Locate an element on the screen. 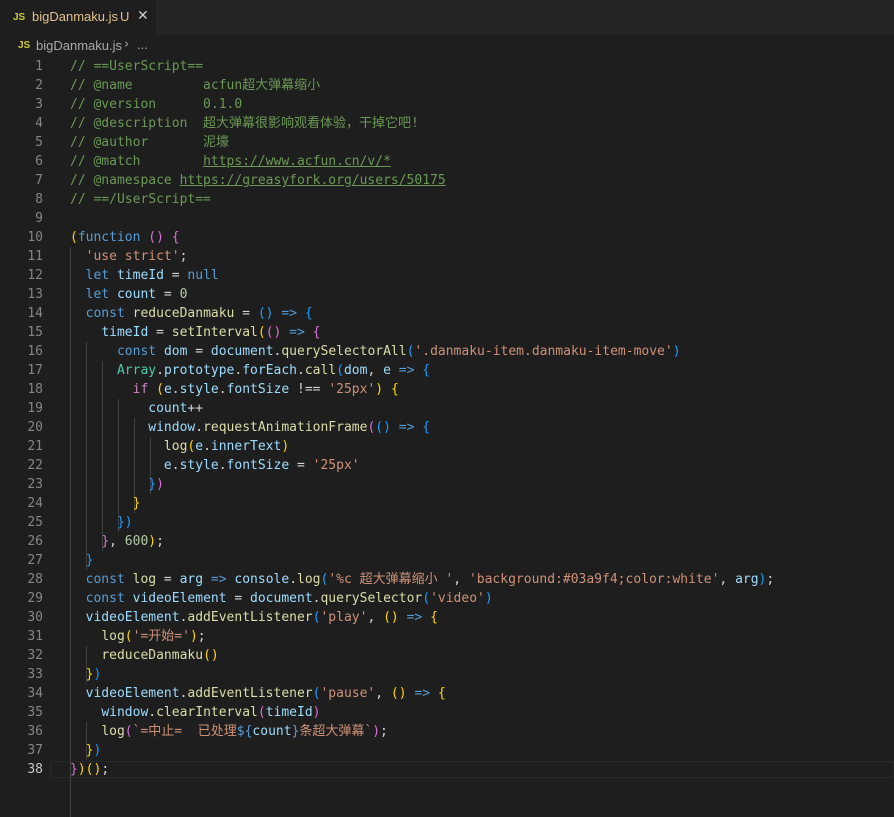  line-number: 14 is located at coordinates (35, 313).